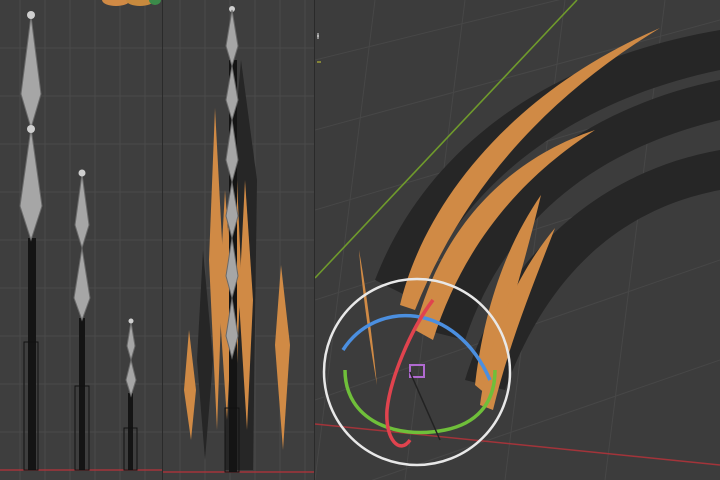 The image size is (720, 480). What do you see at coordinates (131, 341) in the screenshot?
I see `bone-3-a` at bounding box center [131, 341].